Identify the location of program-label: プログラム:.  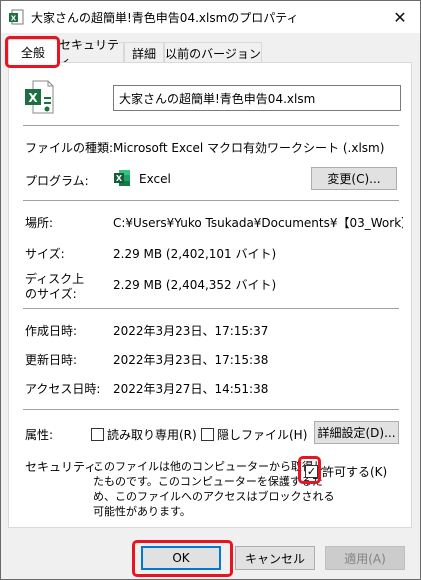
(57, 181).